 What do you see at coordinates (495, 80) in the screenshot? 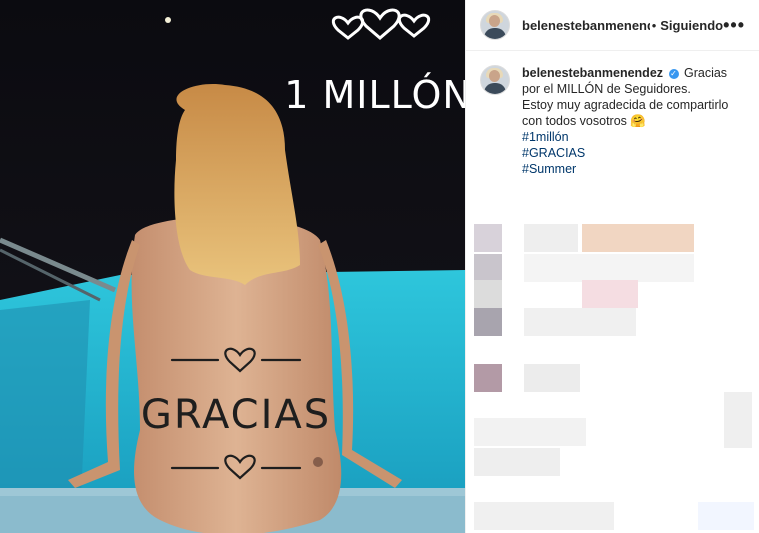
I see `caption-avatar` at bounding box center [495, 80].